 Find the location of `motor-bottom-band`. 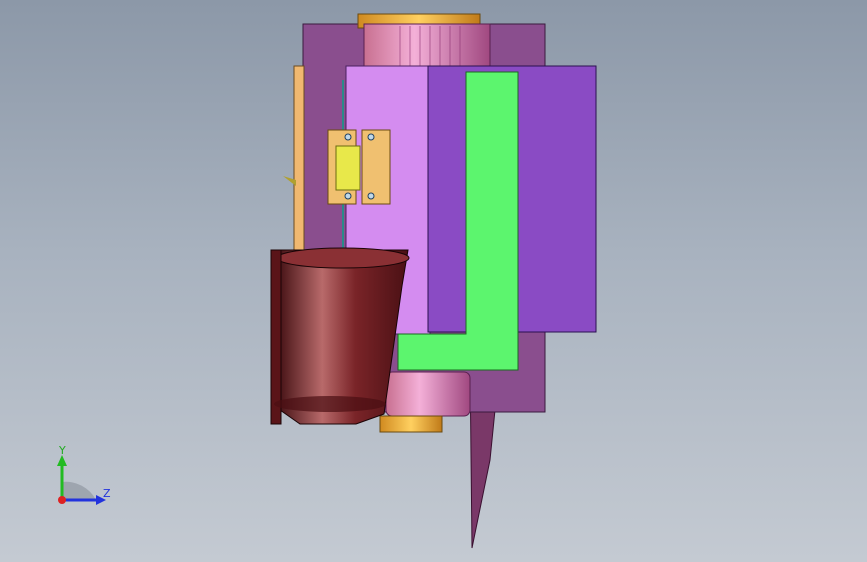

motor-bottom-band is located at coordinates (330, 404).